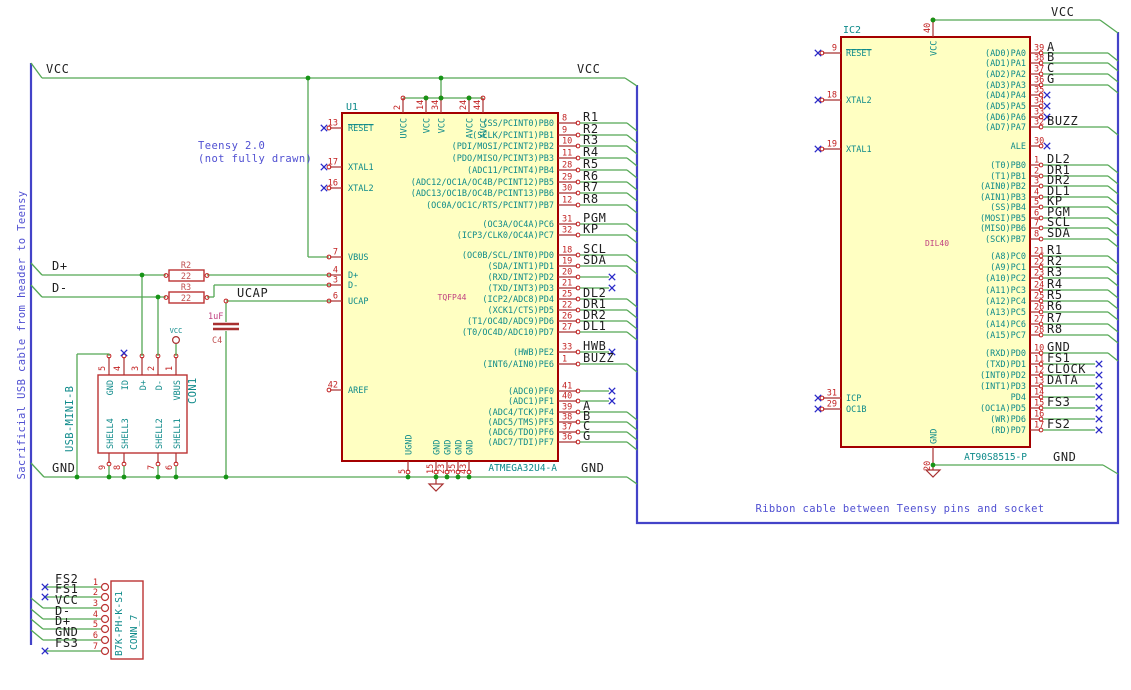  Describe the element at coordinates (170, 467) in the screenshot. I see `pin-number: 6` at that location.